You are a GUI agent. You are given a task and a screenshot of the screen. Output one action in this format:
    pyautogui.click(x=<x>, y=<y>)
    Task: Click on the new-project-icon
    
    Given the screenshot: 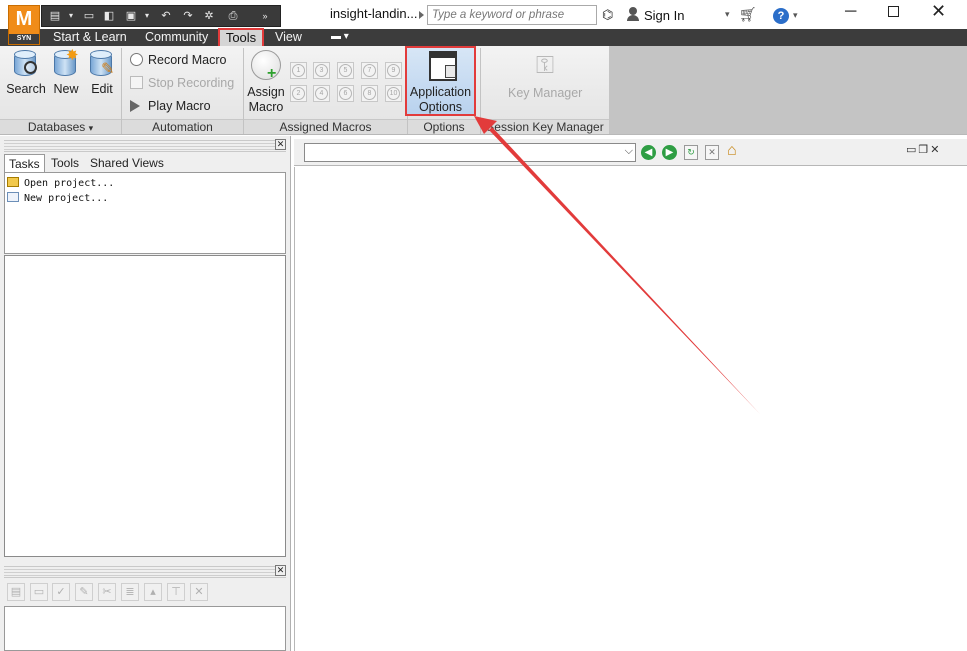 What is the action you would take?
    pyautogui.click(x=13, y=197)
    